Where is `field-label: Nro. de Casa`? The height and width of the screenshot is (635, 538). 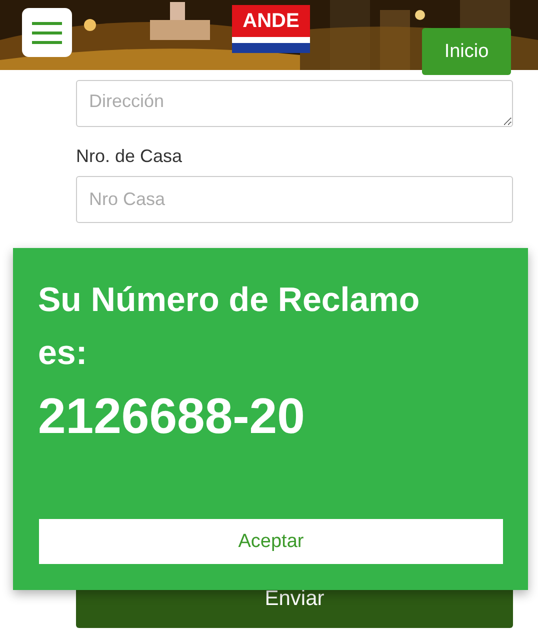
field-label: Nro. de Casa is located at coordinates (130, 156).